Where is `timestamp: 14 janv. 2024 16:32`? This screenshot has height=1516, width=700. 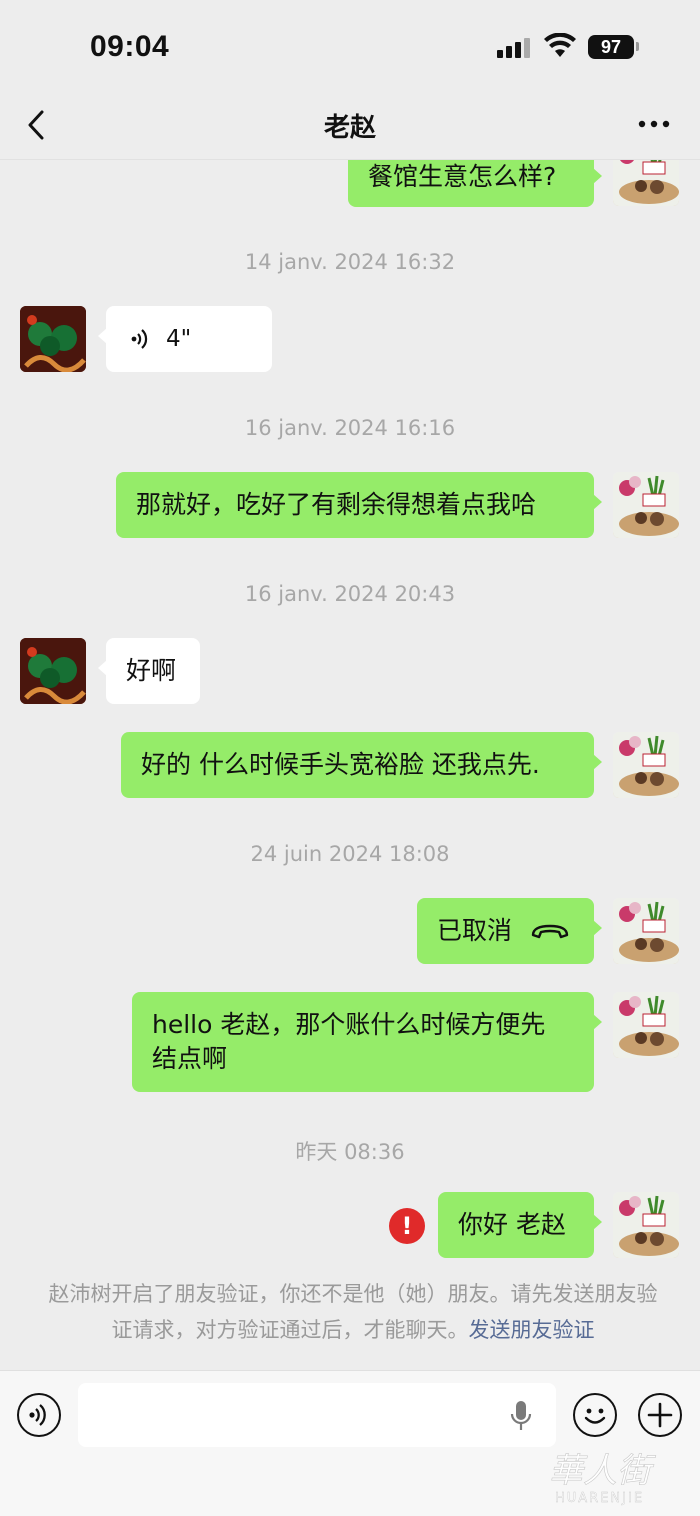
timestamp: 14 janv. 2024 16:32 is located at coordinates (350, 262).